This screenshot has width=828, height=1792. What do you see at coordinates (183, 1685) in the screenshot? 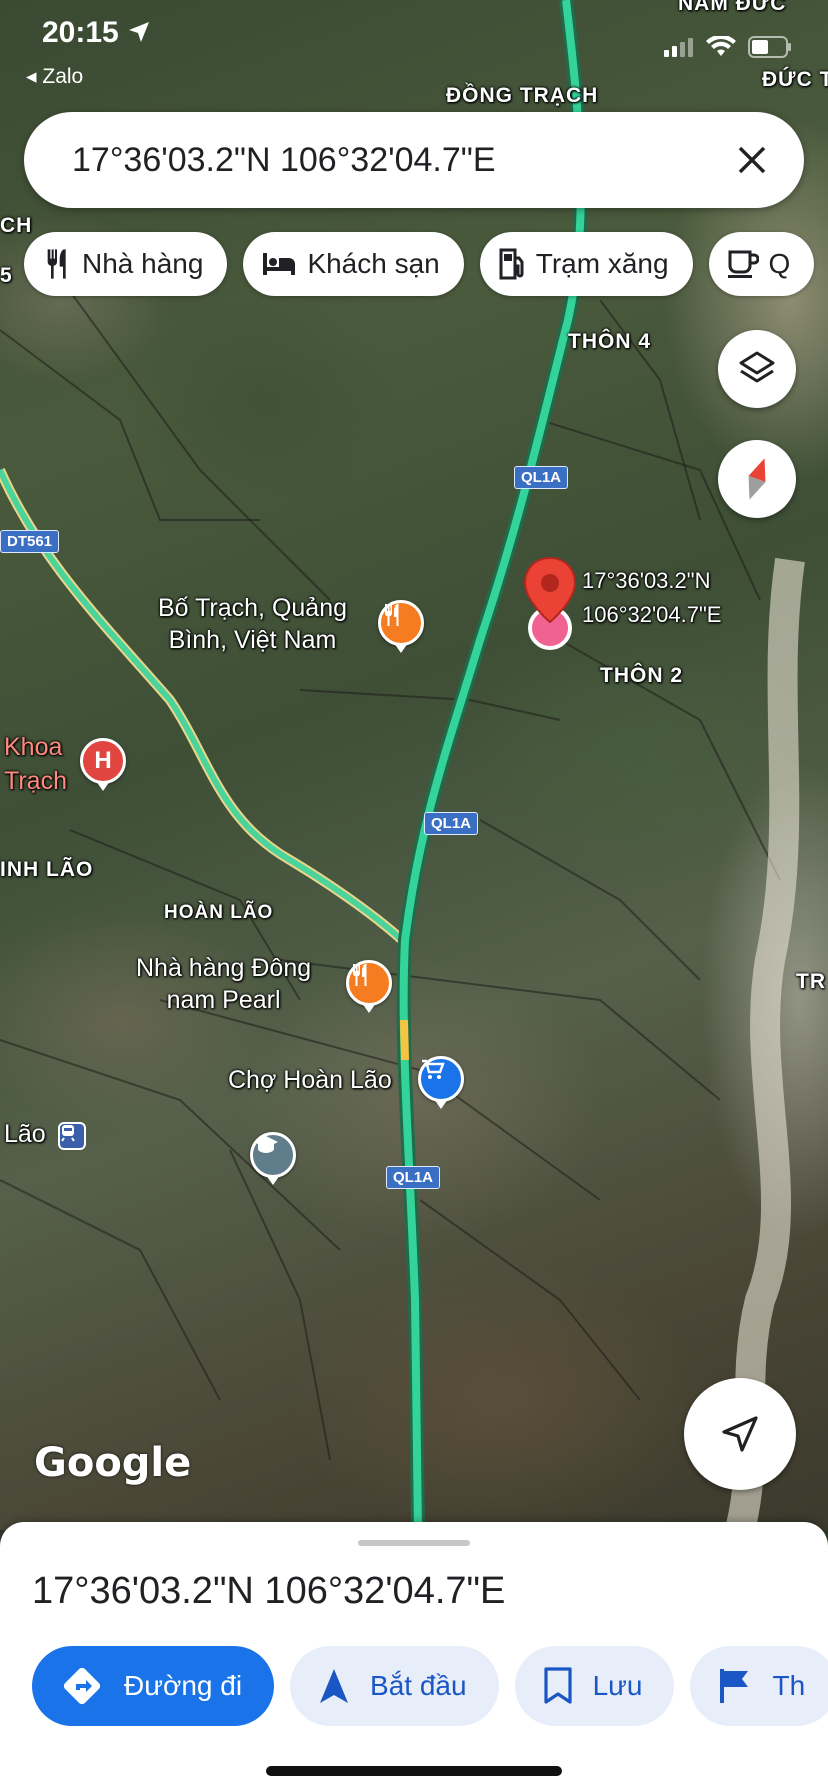
I see `directions-button-label: Đường đi` at bounding box center [183, 1685].